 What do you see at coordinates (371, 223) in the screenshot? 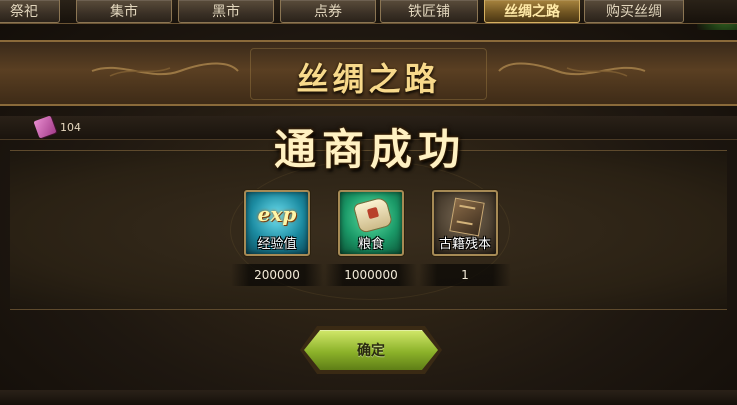
I see `reward-grain: 粮食` at bounding box center [371, 223].